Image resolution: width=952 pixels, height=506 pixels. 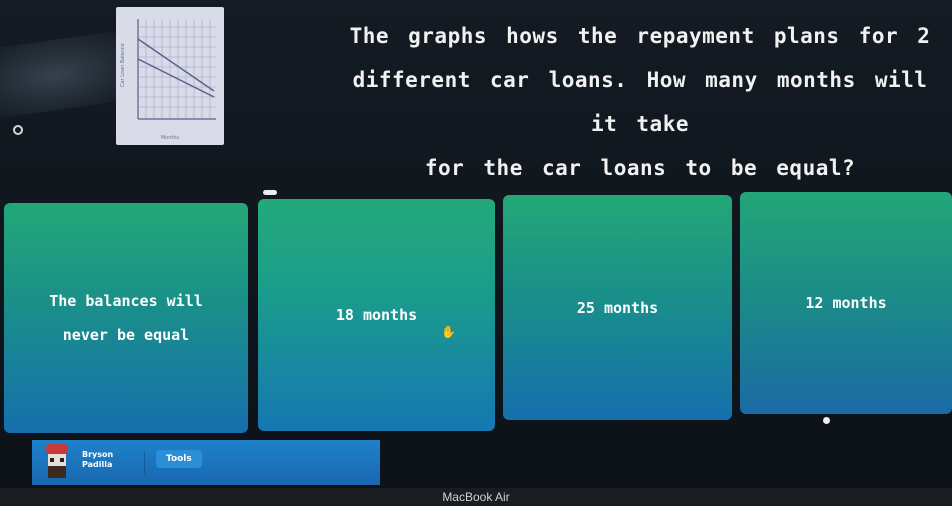 What do you see at coordinates (57, 461) in the screenshot?
I see `player-avatar` at bounding box center [57, 461].